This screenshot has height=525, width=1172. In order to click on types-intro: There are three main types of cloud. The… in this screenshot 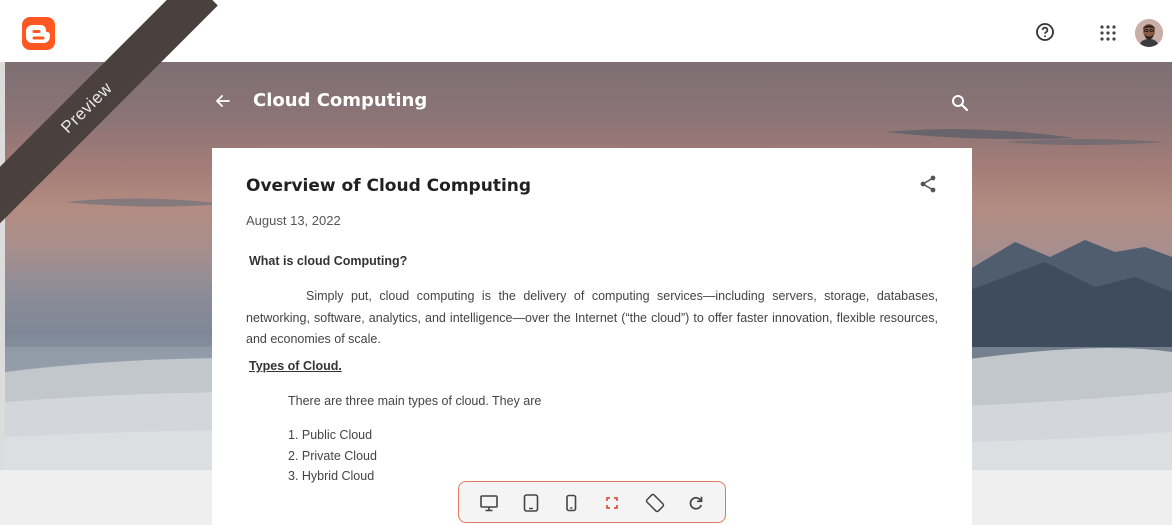, I will do `click(415, 401)`.